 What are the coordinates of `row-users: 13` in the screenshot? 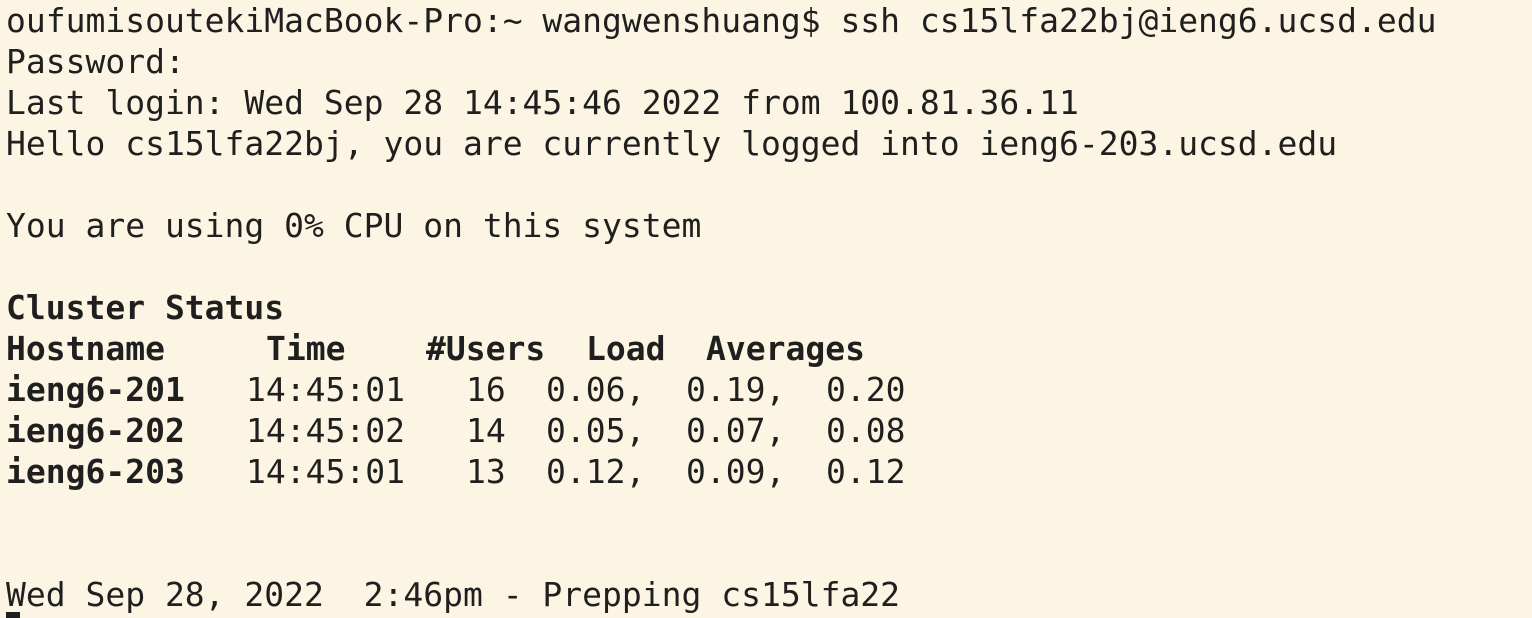 It's located at (486, 471).